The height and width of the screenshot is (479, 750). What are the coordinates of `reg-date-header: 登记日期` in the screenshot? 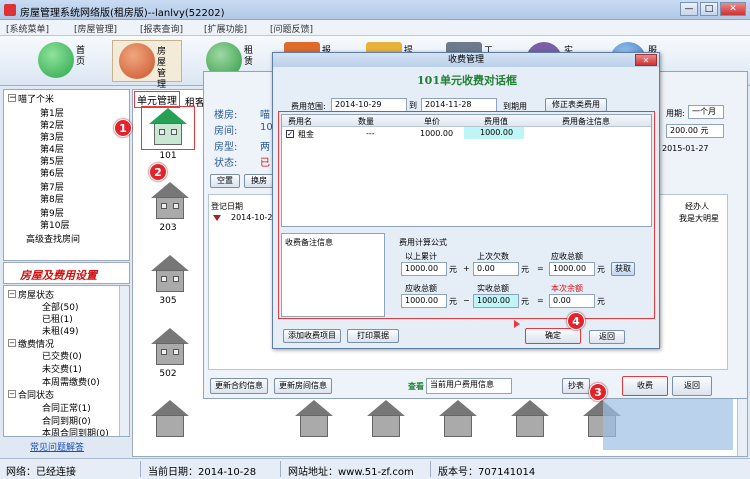 It's located at (227, 206).